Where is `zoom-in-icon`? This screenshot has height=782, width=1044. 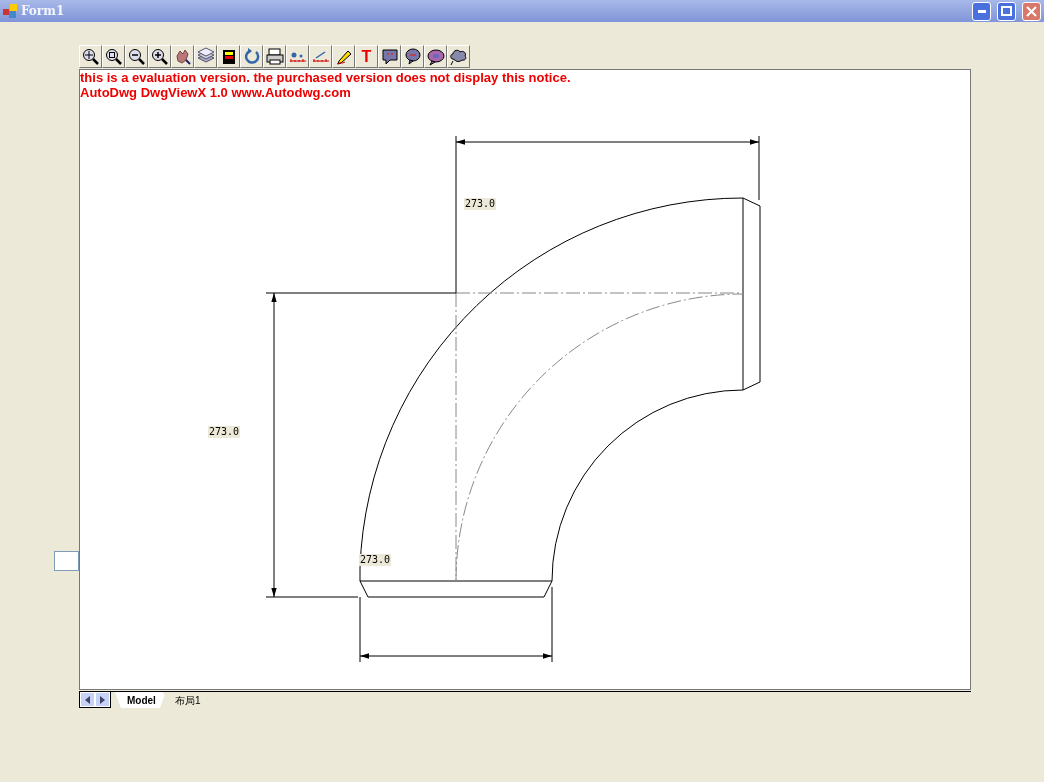 zoom-in-icon is located at coordinates (159, 56).